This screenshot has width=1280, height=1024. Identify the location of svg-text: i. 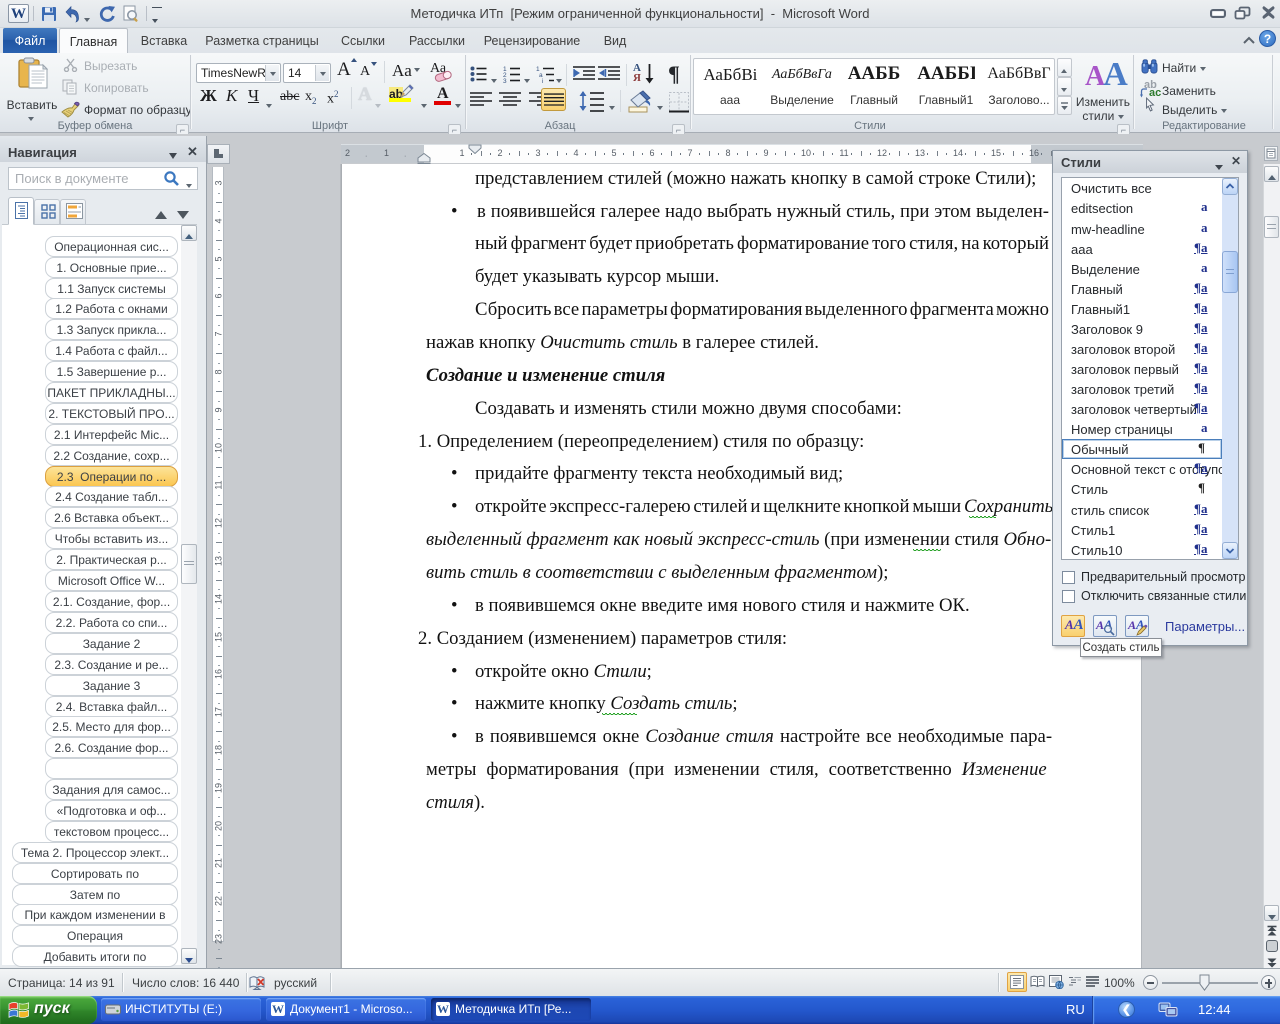
(542, 80).